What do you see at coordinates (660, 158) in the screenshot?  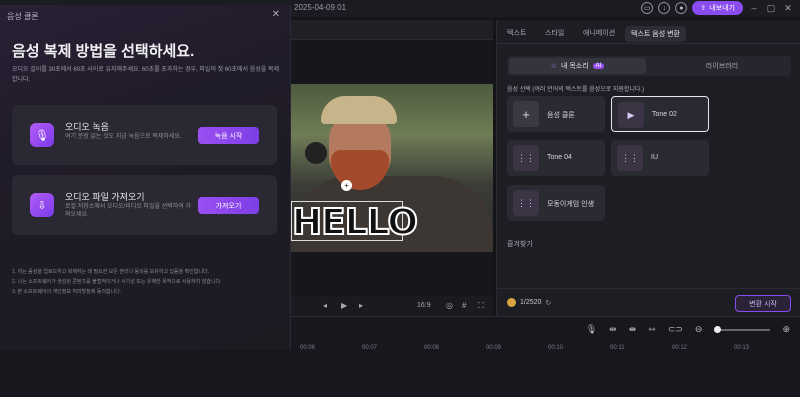 I see `voice-card-iu: ⋮⋮ IU` at bounding box center [660, 158].